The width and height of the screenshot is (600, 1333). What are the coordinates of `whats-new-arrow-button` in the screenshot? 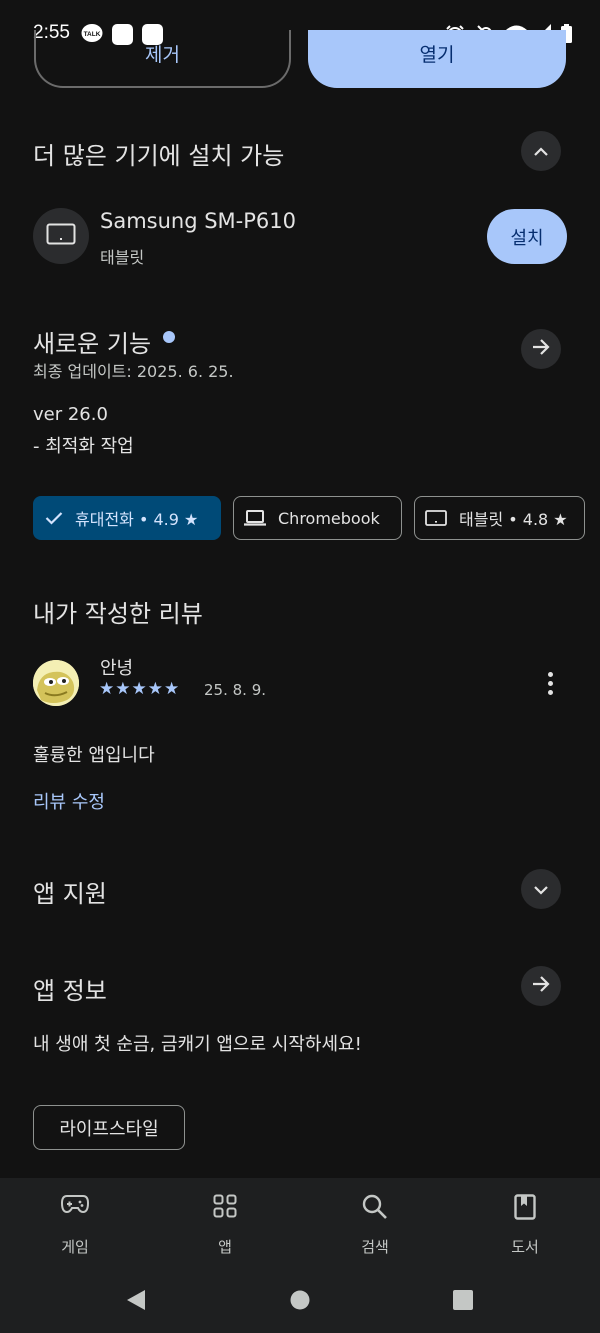 It's located at (541, 349).